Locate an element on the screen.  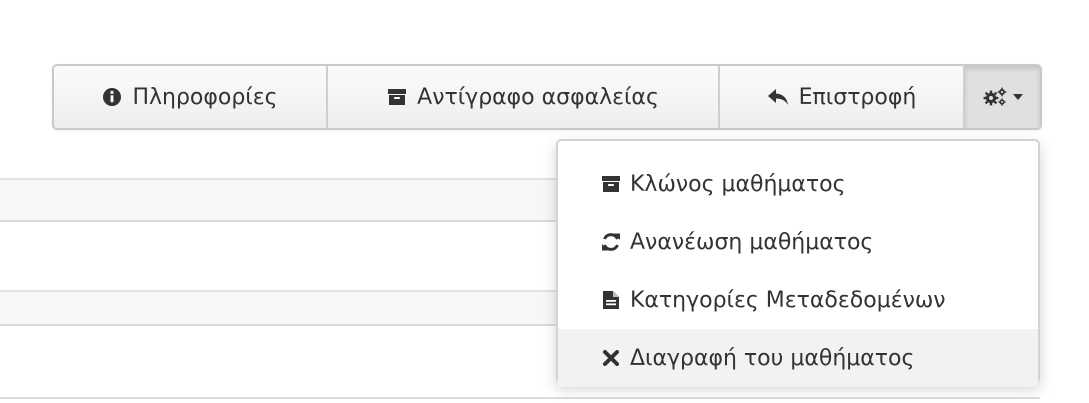
times-icon is located at coordinates (611, 358).